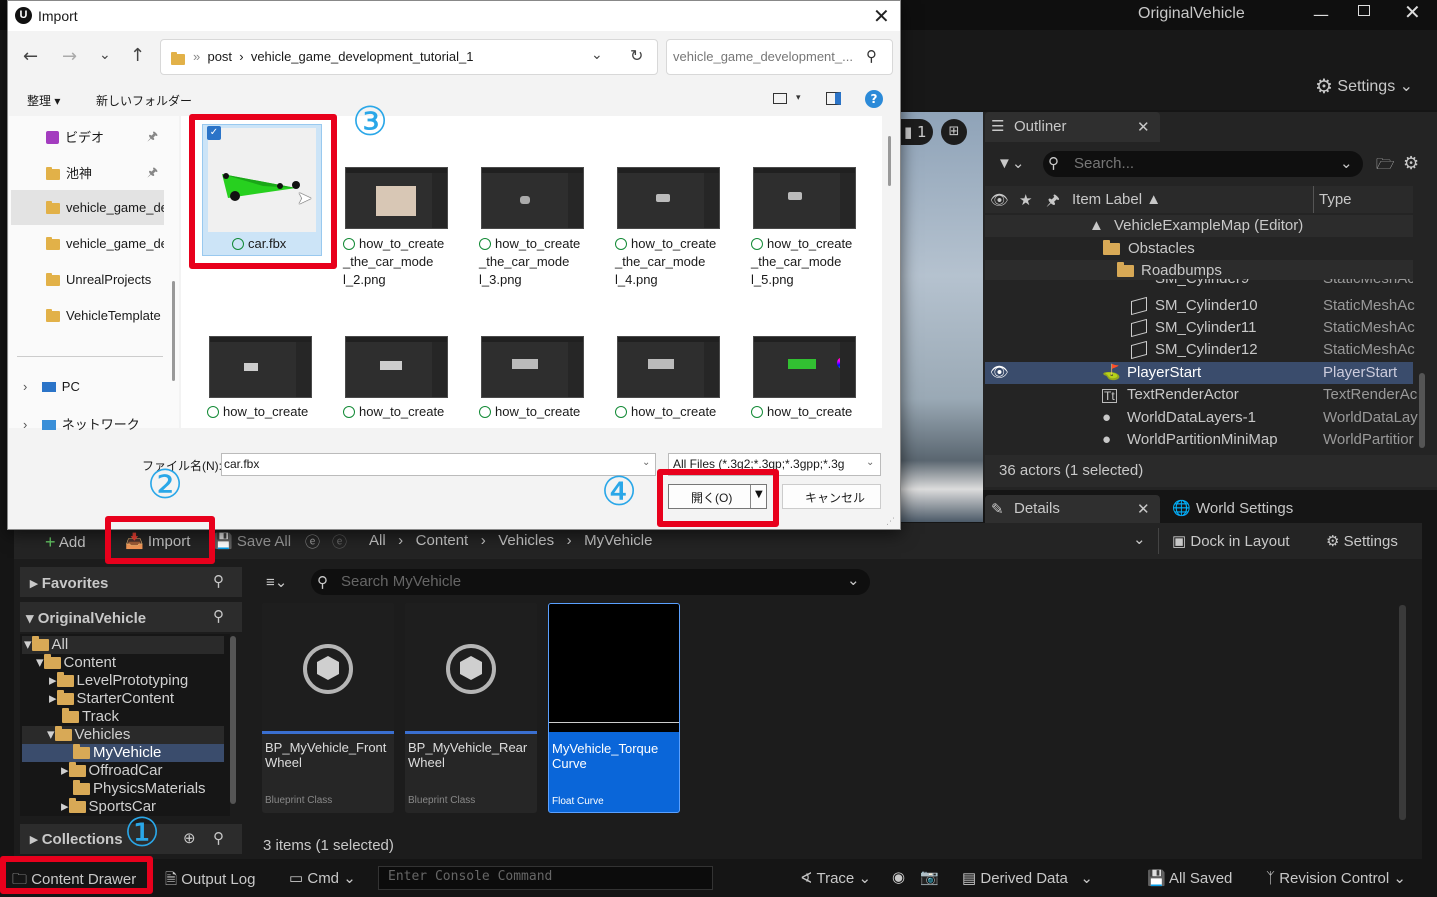  What do you see at coordinates (438, 464) in the screenshot?
I see `filename-input` at bounding box center [438, 464].